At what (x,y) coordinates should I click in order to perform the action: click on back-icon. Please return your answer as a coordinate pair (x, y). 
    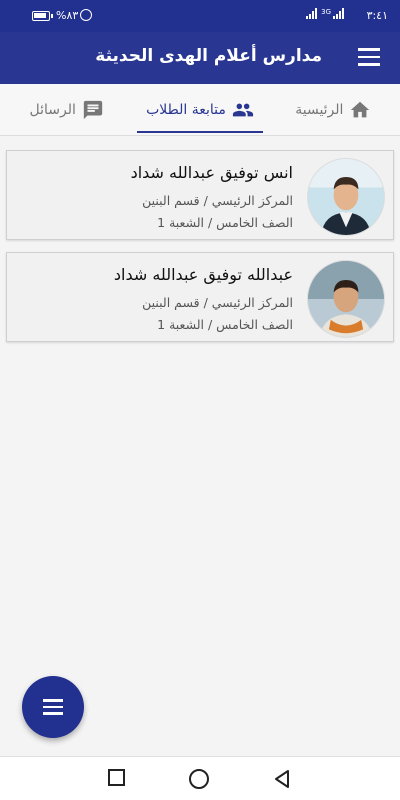
    Looking at the image, I should click on (282, 779).